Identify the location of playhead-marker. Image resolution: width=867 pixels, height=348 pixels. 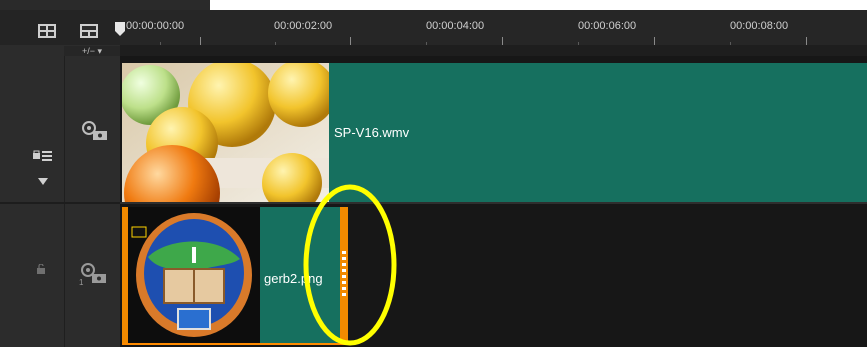
(120, 29).